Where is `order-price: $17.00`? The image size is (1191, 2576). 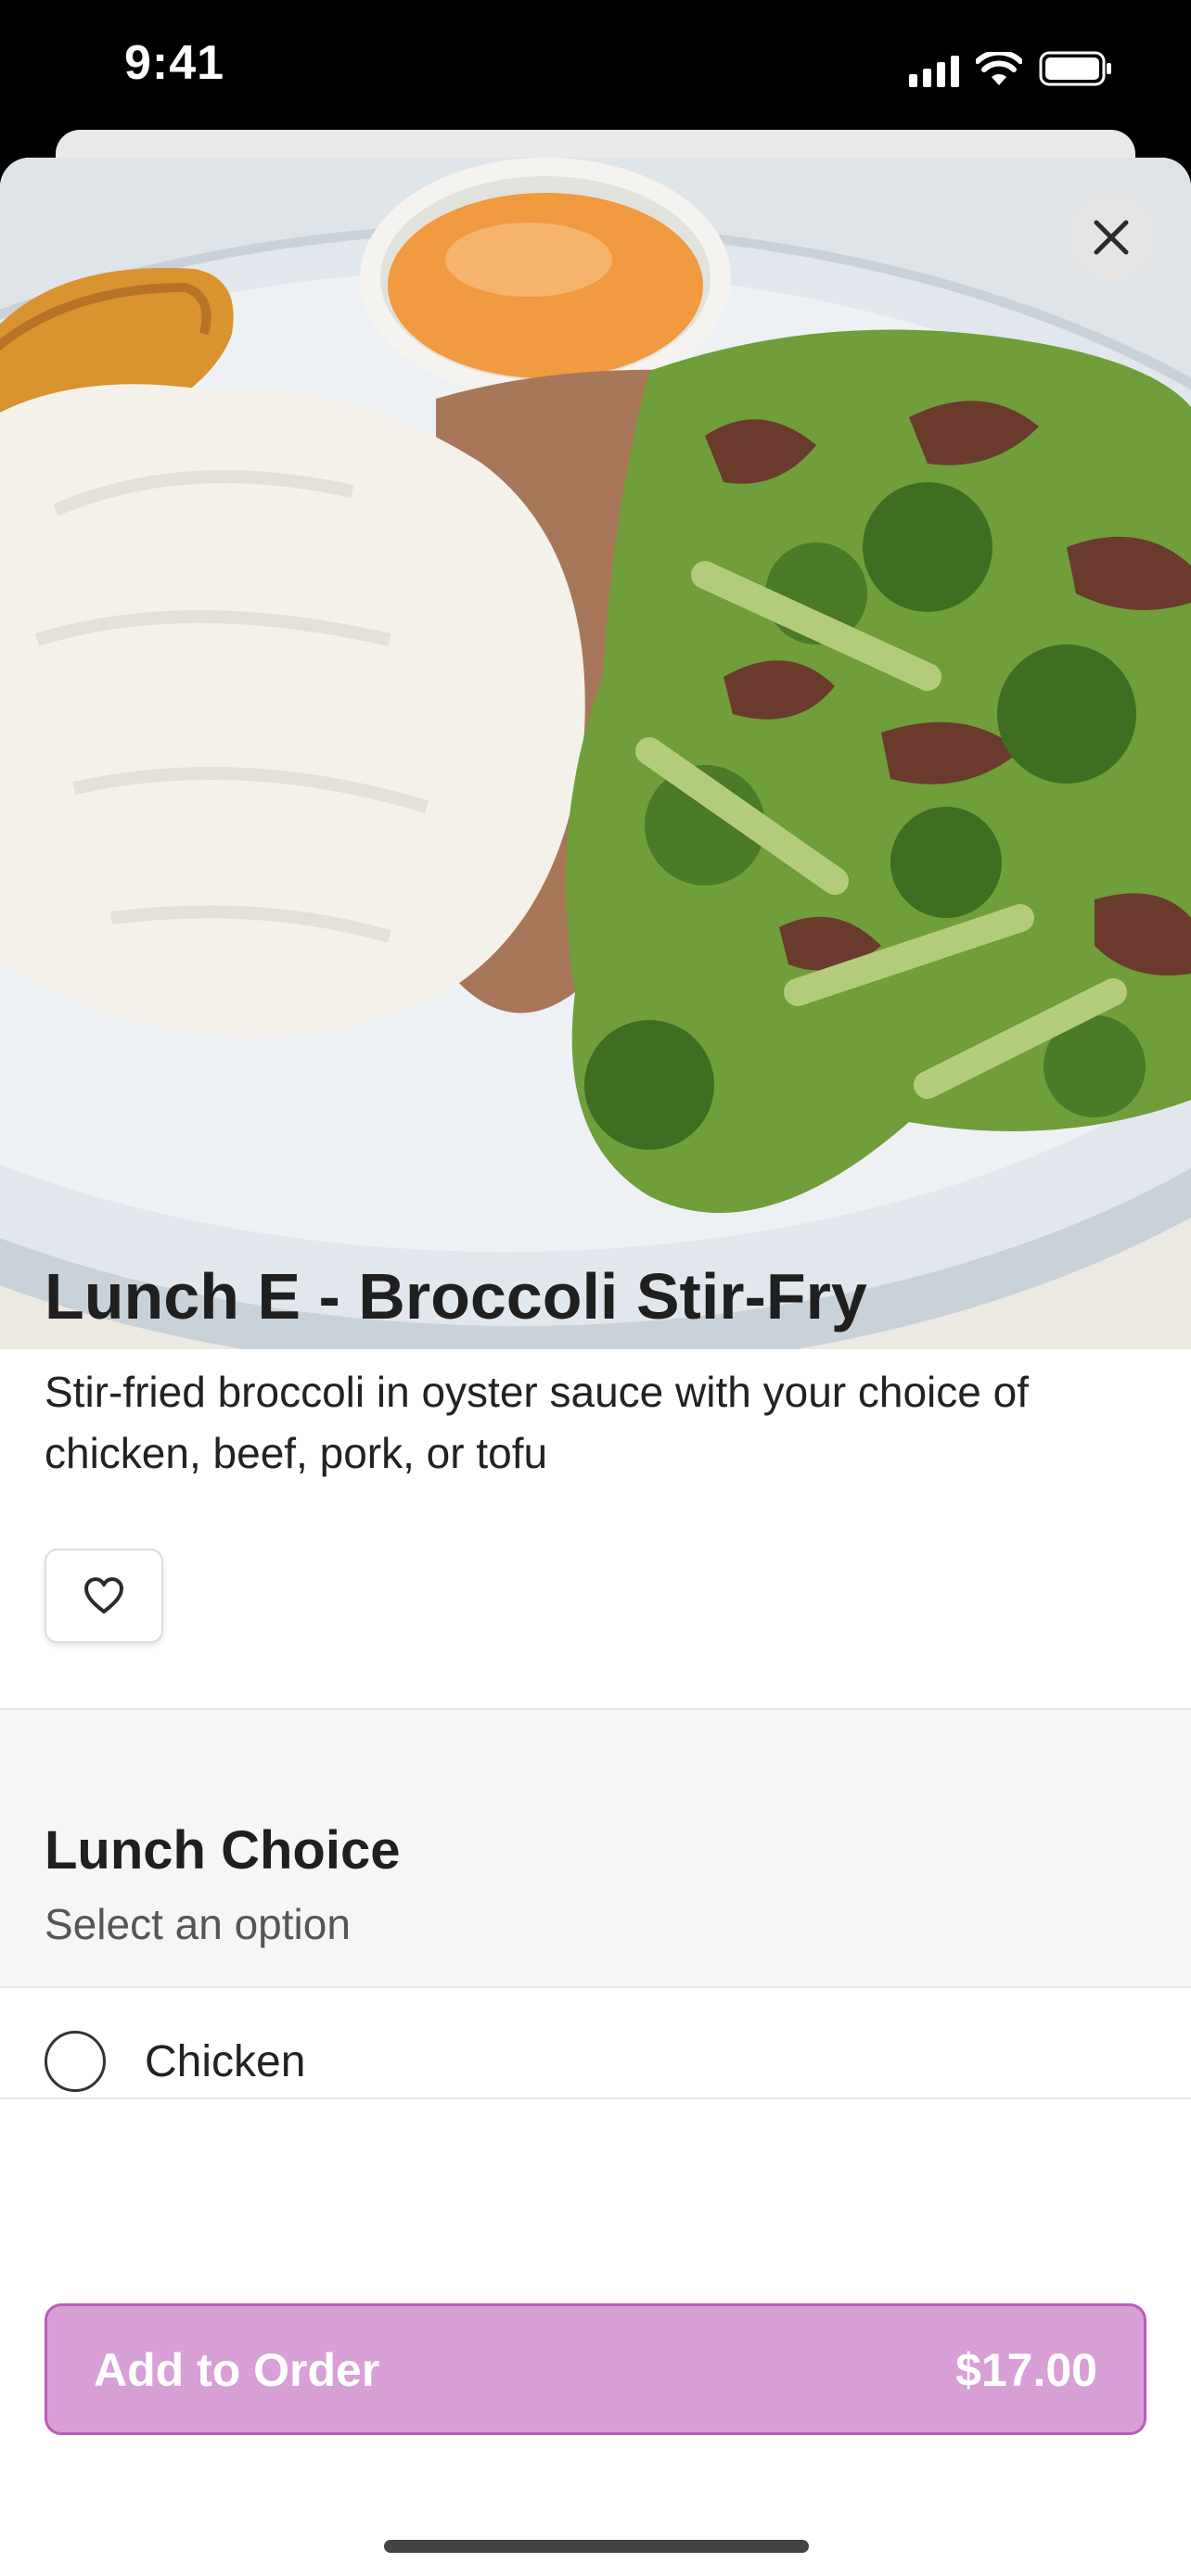 order-price: $17.00 is located at coordinates (1026, 2370).